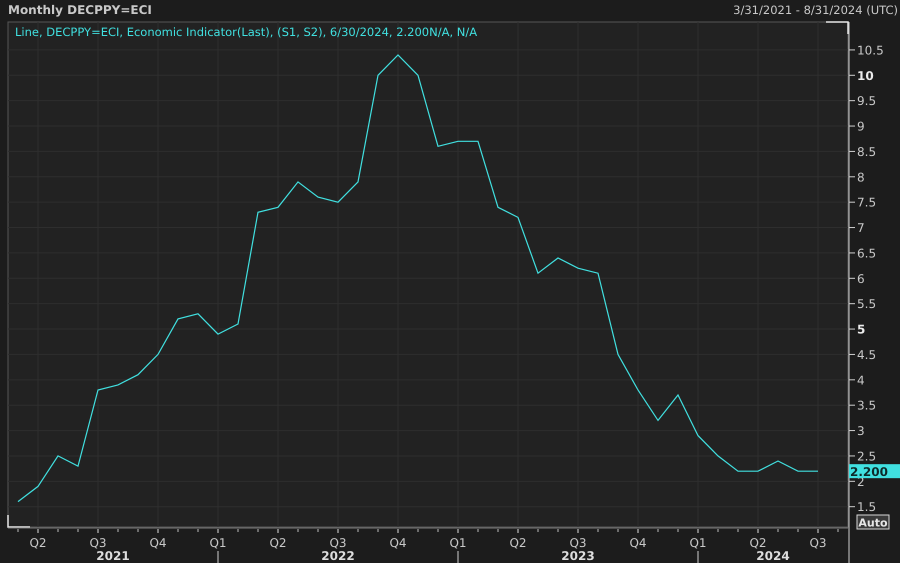  I want to click on year-label: 2024, so click(773, 556).